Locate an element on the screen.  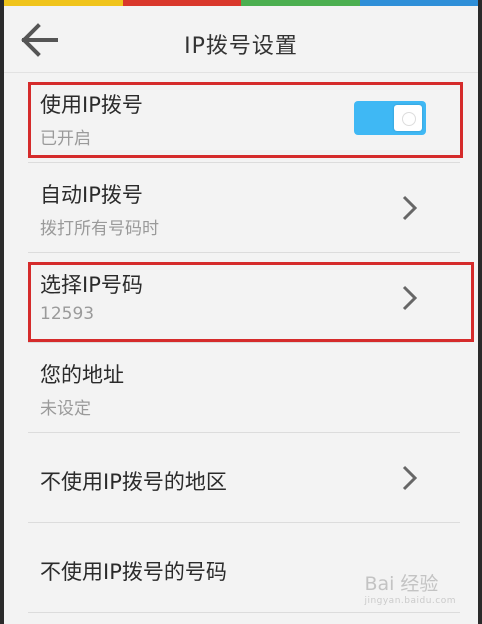
page-title: IP拨号设置 is located at coordinates (241, 46).